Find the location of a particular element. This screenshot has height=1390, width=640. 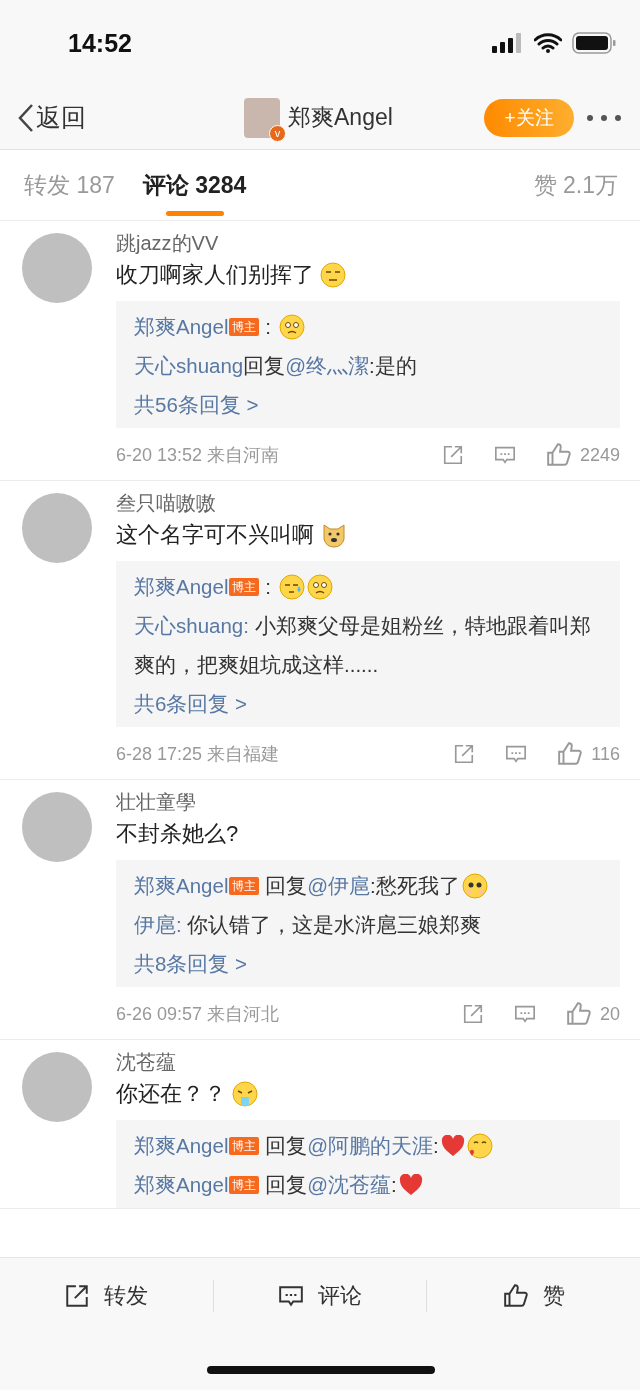

repost-button: 转发 is located at coordinates (106, 1296).